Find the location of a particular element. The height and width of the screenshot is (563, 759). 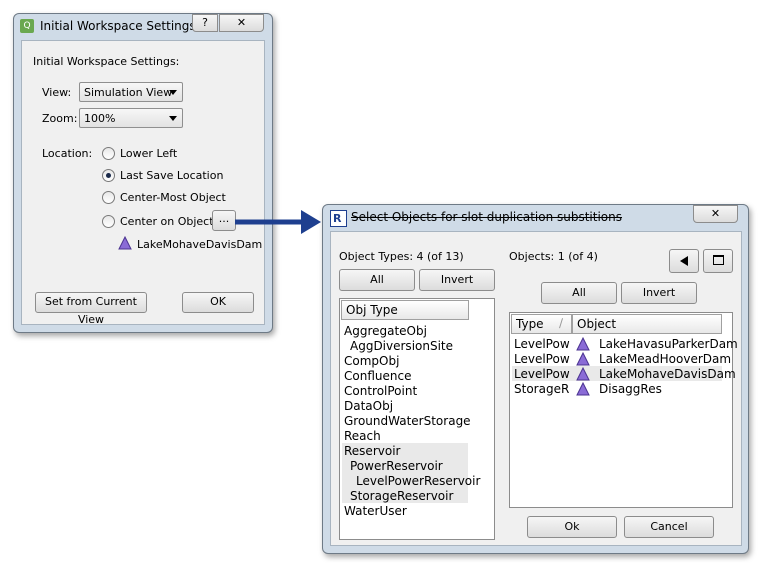

types-all-label: All is located at coordinates (377, 279).